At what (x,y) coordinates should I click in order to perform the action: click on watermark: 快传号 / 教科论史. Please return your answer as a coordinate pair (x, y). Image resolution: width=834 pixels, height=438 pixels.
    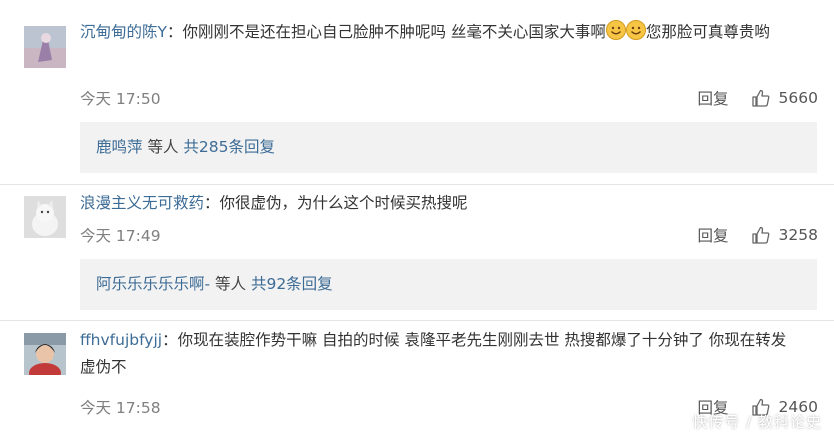
    Looking at the image, I should click on (757, 422).